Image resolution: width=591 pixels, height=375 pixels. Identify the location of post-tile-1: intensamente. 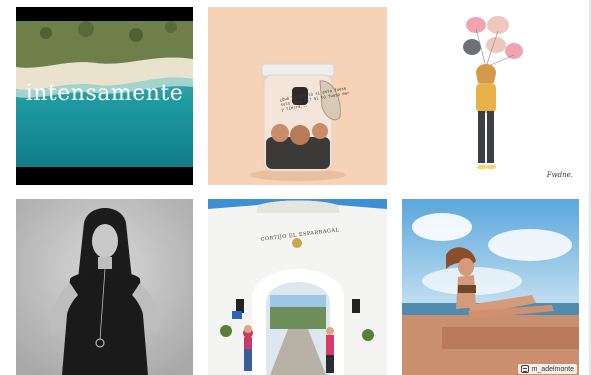
(104, 96).